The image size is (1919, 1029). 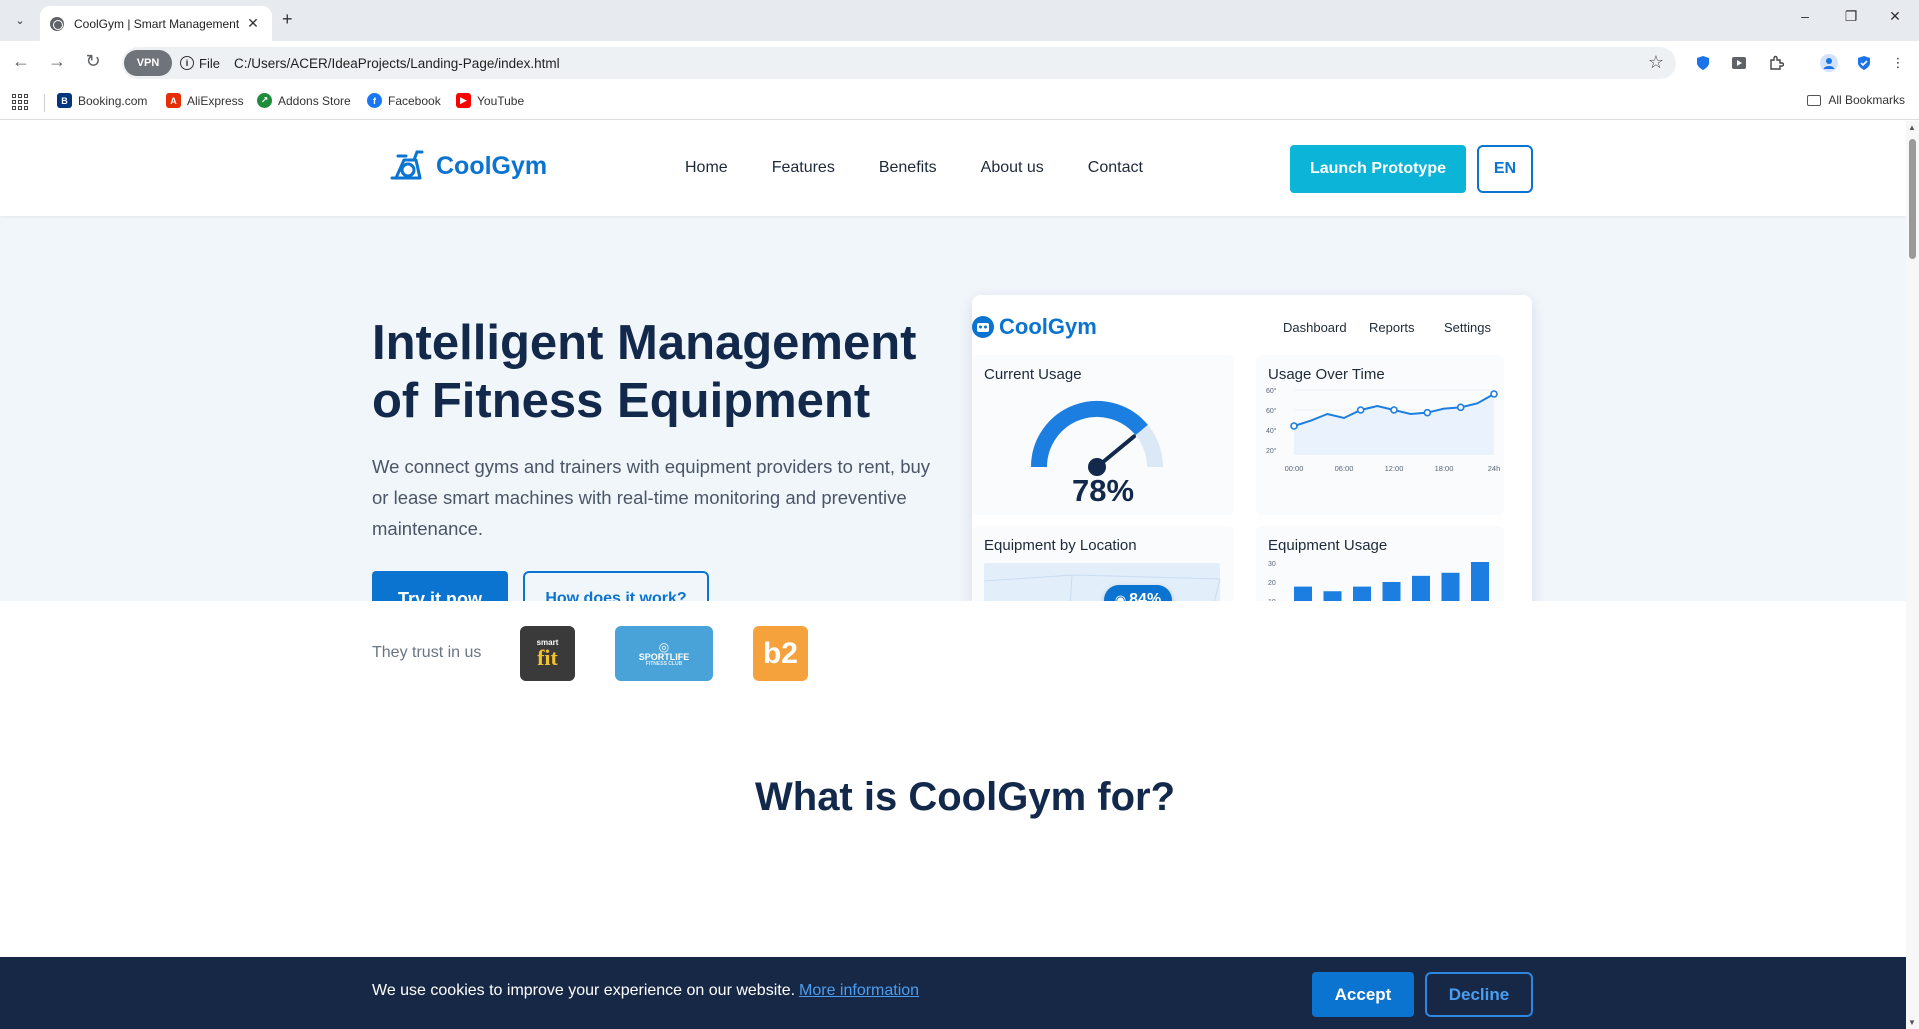 What do you see at coordinates (205, 100) in the screenshot?
I see `bookmark-aliexpress: A AliExpress` at bounding box center [205, 100].